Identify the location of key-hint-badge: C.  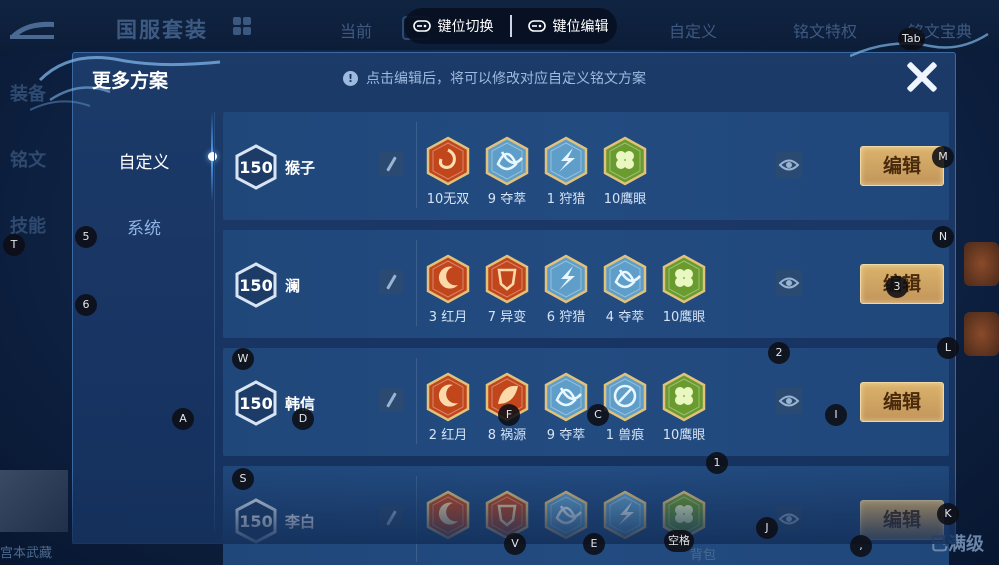
(598, 415).